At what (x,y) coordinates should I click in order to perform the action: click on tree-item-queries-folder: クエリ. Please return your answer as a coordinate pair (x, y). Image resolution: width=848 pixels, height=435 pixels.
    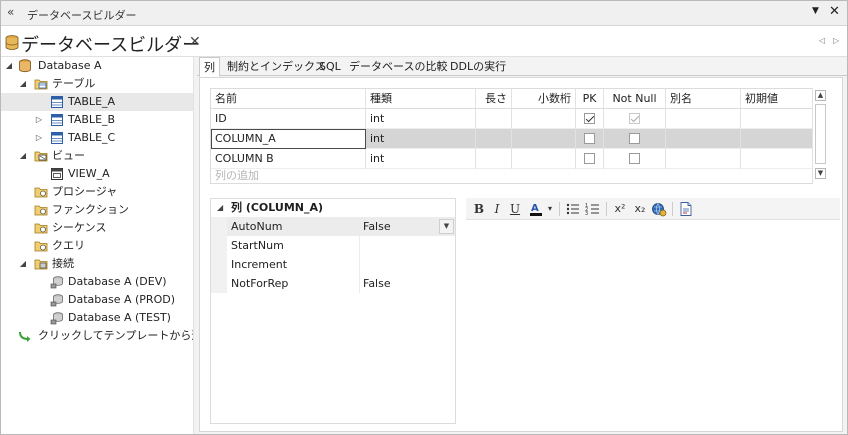
    Looking at the image, I should click on (97, 246).